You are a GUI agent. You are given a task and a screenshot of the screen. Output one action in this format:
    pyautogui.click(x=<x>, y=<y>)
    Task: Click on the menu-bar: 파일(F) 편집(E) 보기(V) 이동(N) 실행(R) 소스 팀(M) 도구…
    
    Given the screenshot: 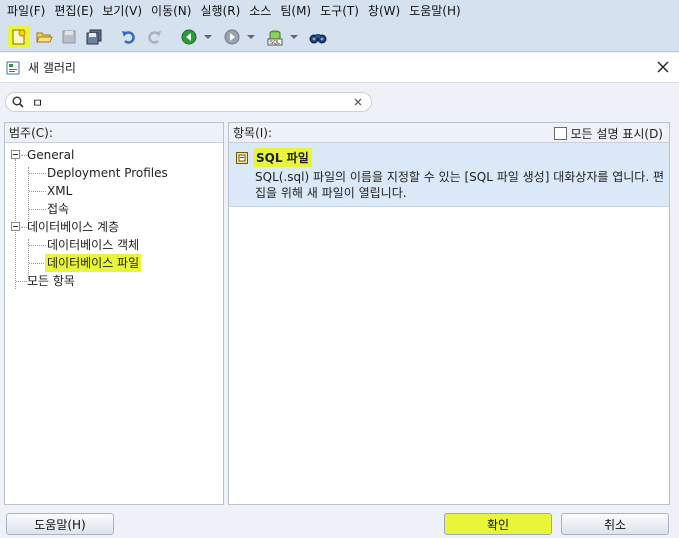 What is the action you would take?
    pyautogui.click(x=339, y=11)
    